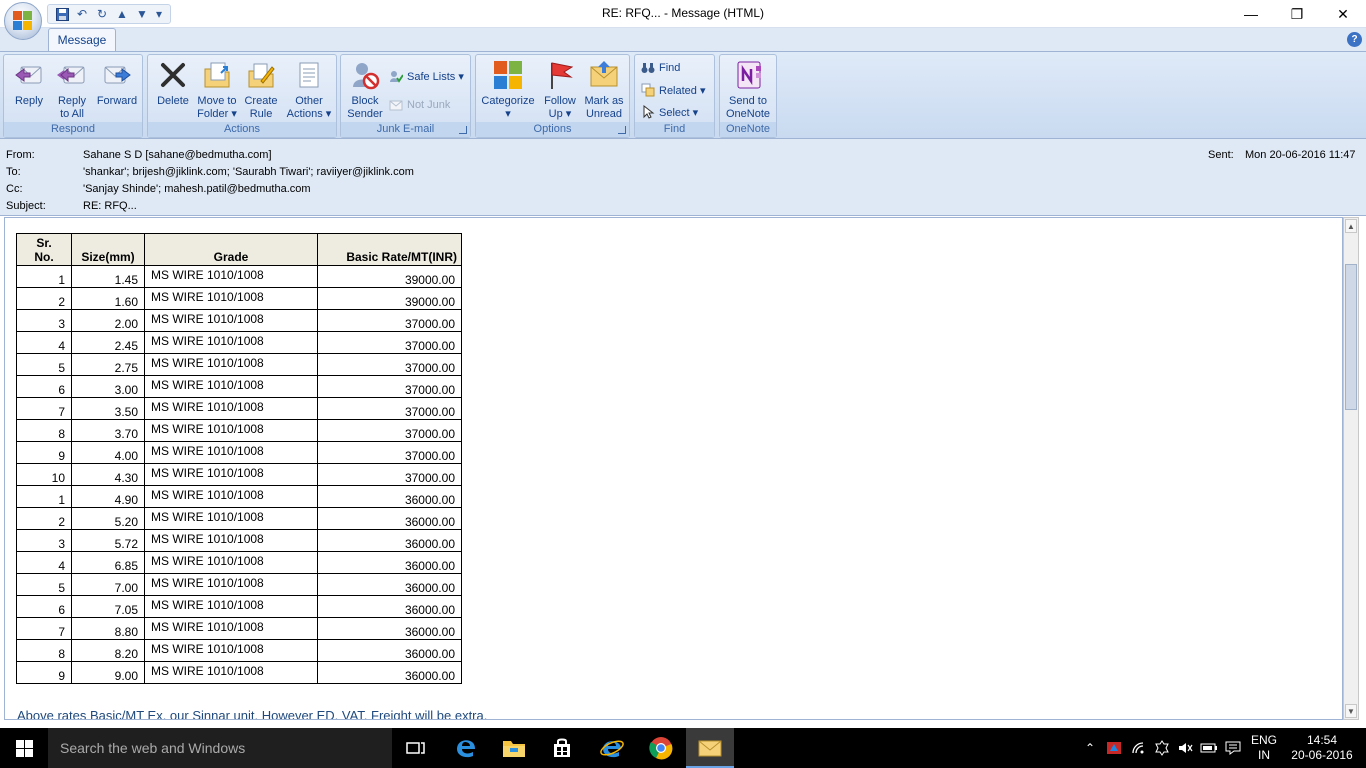  I want to click on office-button, so click(23, 21).